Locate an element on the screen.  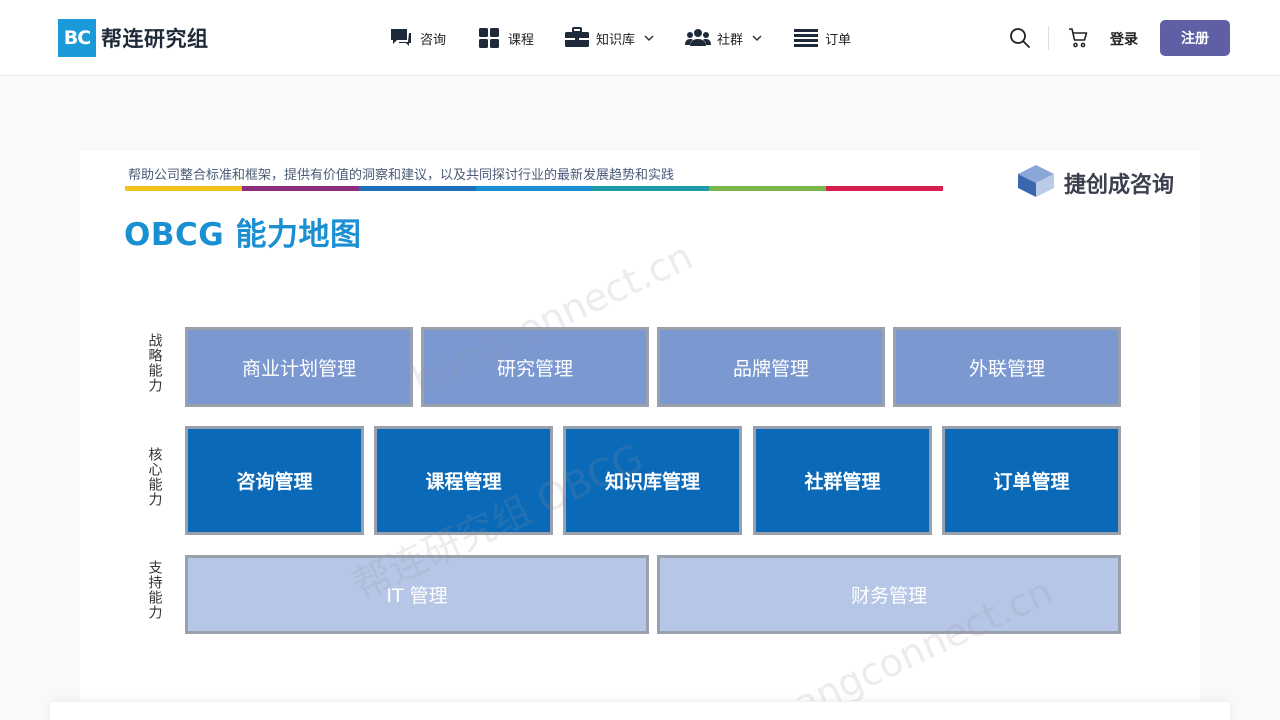
chat-bubble-icon is located at coordinates (401, 38).